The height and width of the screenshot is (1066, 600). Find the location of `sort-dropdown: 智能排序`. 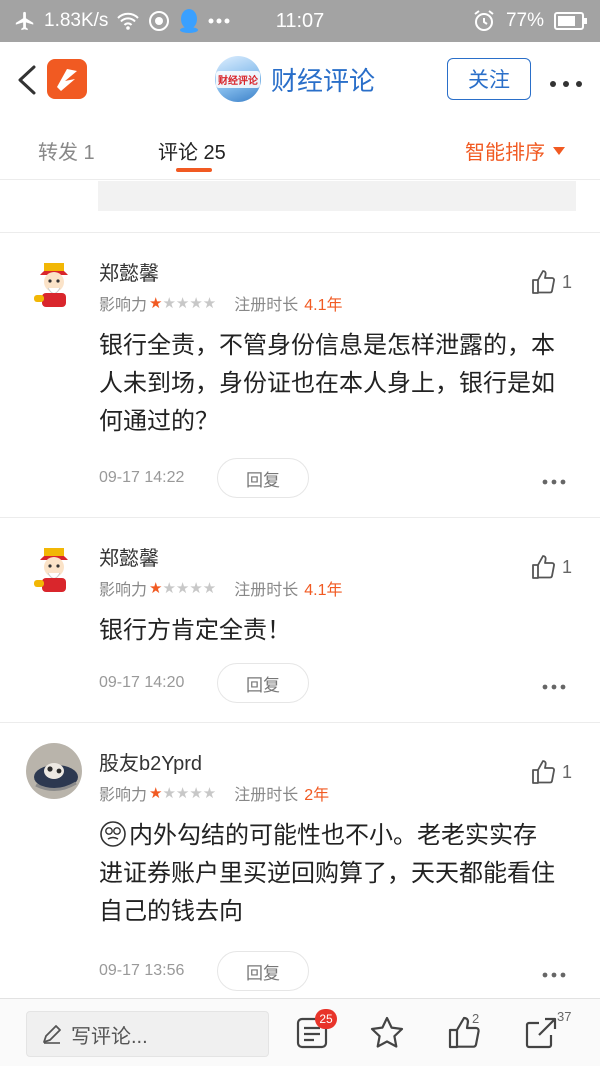

sort-dropdown: 智能排序 is located at coordinates (515, 150).